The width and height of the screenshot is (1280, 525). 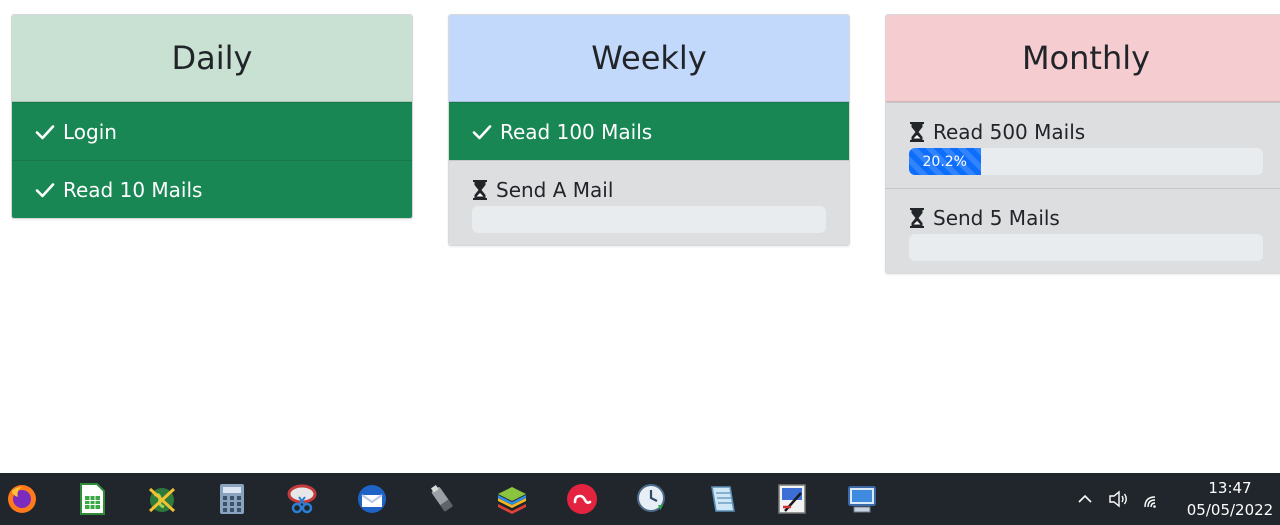 What do you see at coordinates (792, 499) in the screenshot?
I see `paint-icon` at bounding box center [792, 499].